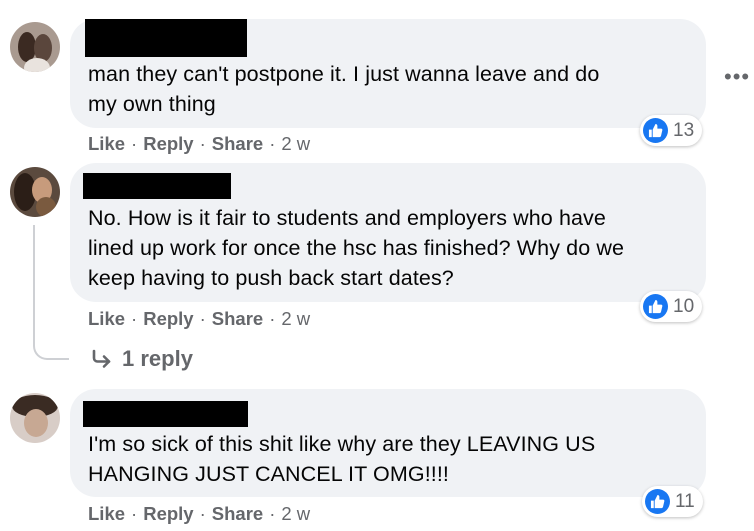  I want to click on reply-arrow-icon, so click(101, 358).